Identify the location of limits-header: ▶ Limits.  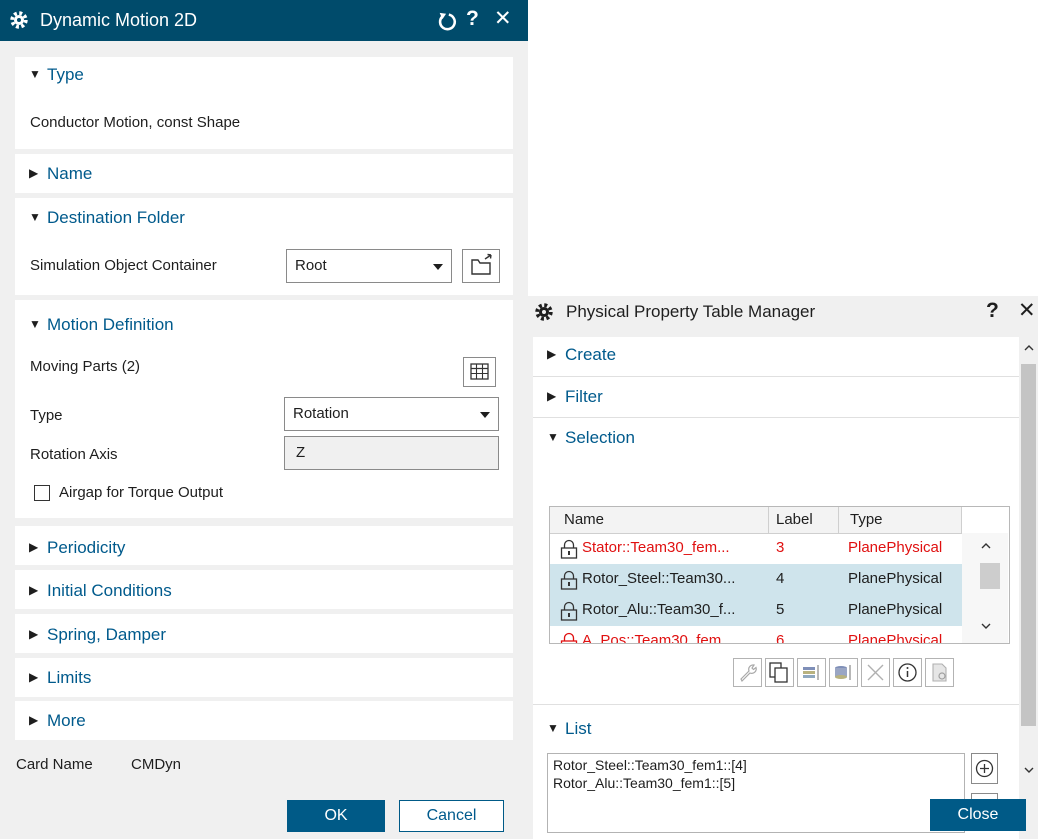
(60, 678).